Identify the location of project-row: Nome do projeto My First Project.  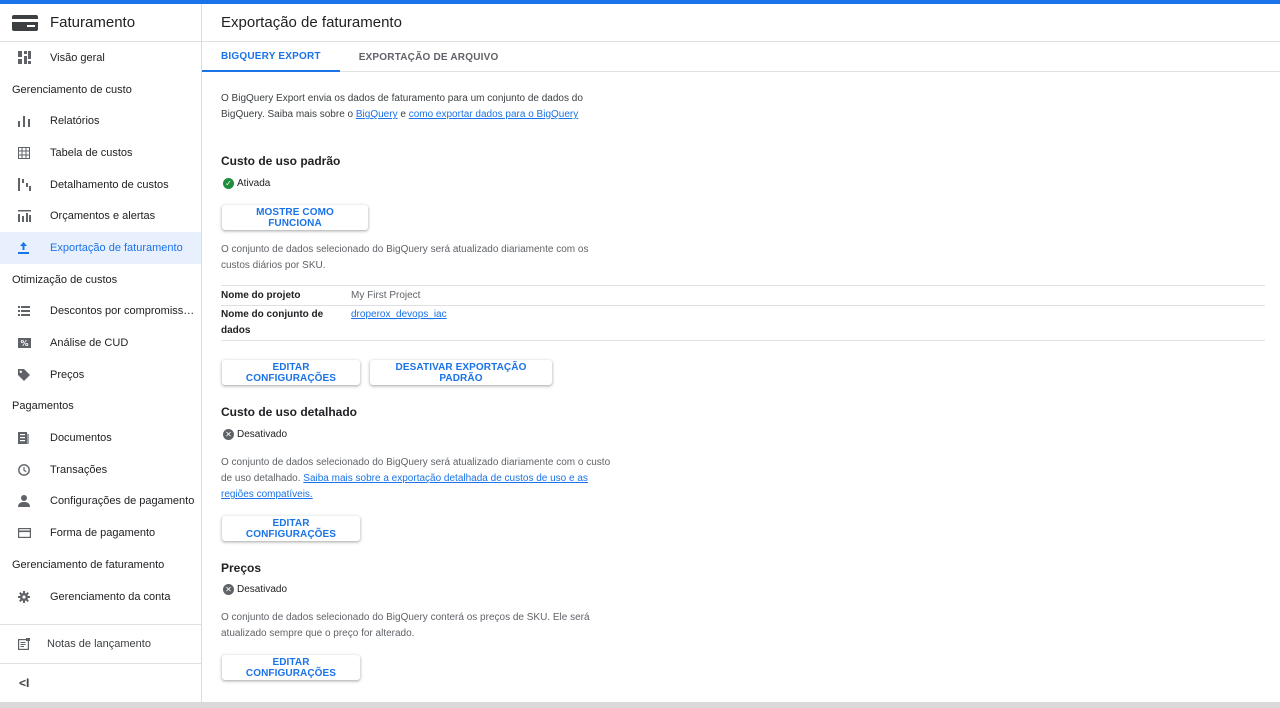
(743, 296).